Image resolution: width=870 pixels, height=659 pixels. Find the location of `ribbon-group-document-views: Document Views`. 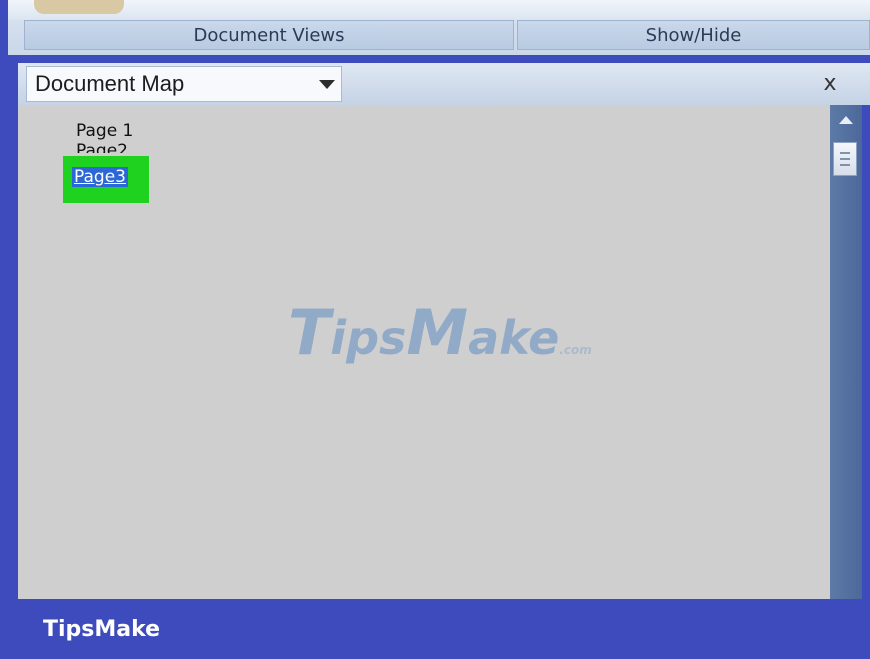

ribbon-group-document-views: Document Views is located at coordinates (269, 35).